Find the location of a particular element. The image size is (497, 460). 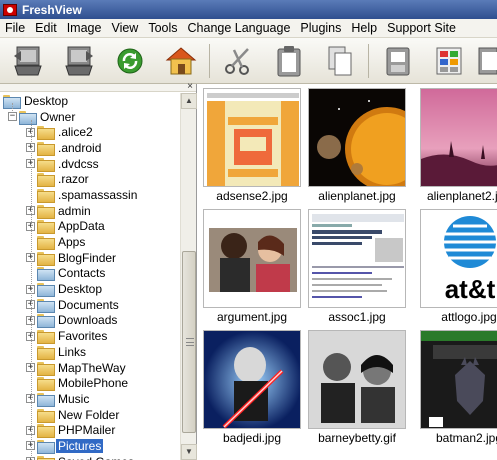

tree-item: MobilePhone is located at coordinates (90, 383).